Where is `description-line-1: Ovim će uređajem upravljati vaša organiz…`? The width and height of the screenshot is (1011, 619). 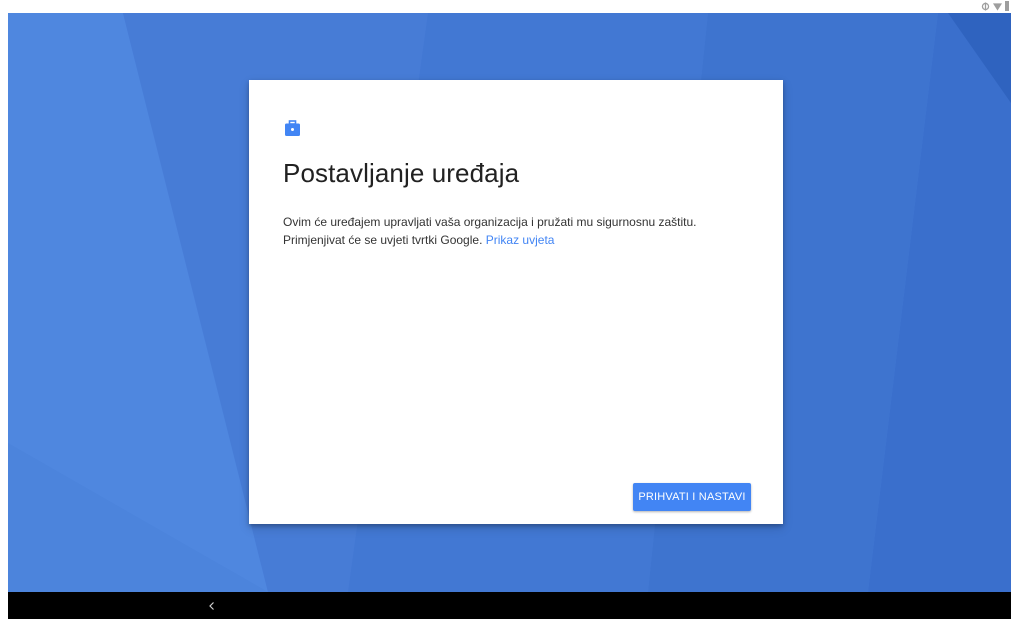 description-line-1: Ovim će uređajem upravljati vaša organiz… is located at coordinates (490, 222).